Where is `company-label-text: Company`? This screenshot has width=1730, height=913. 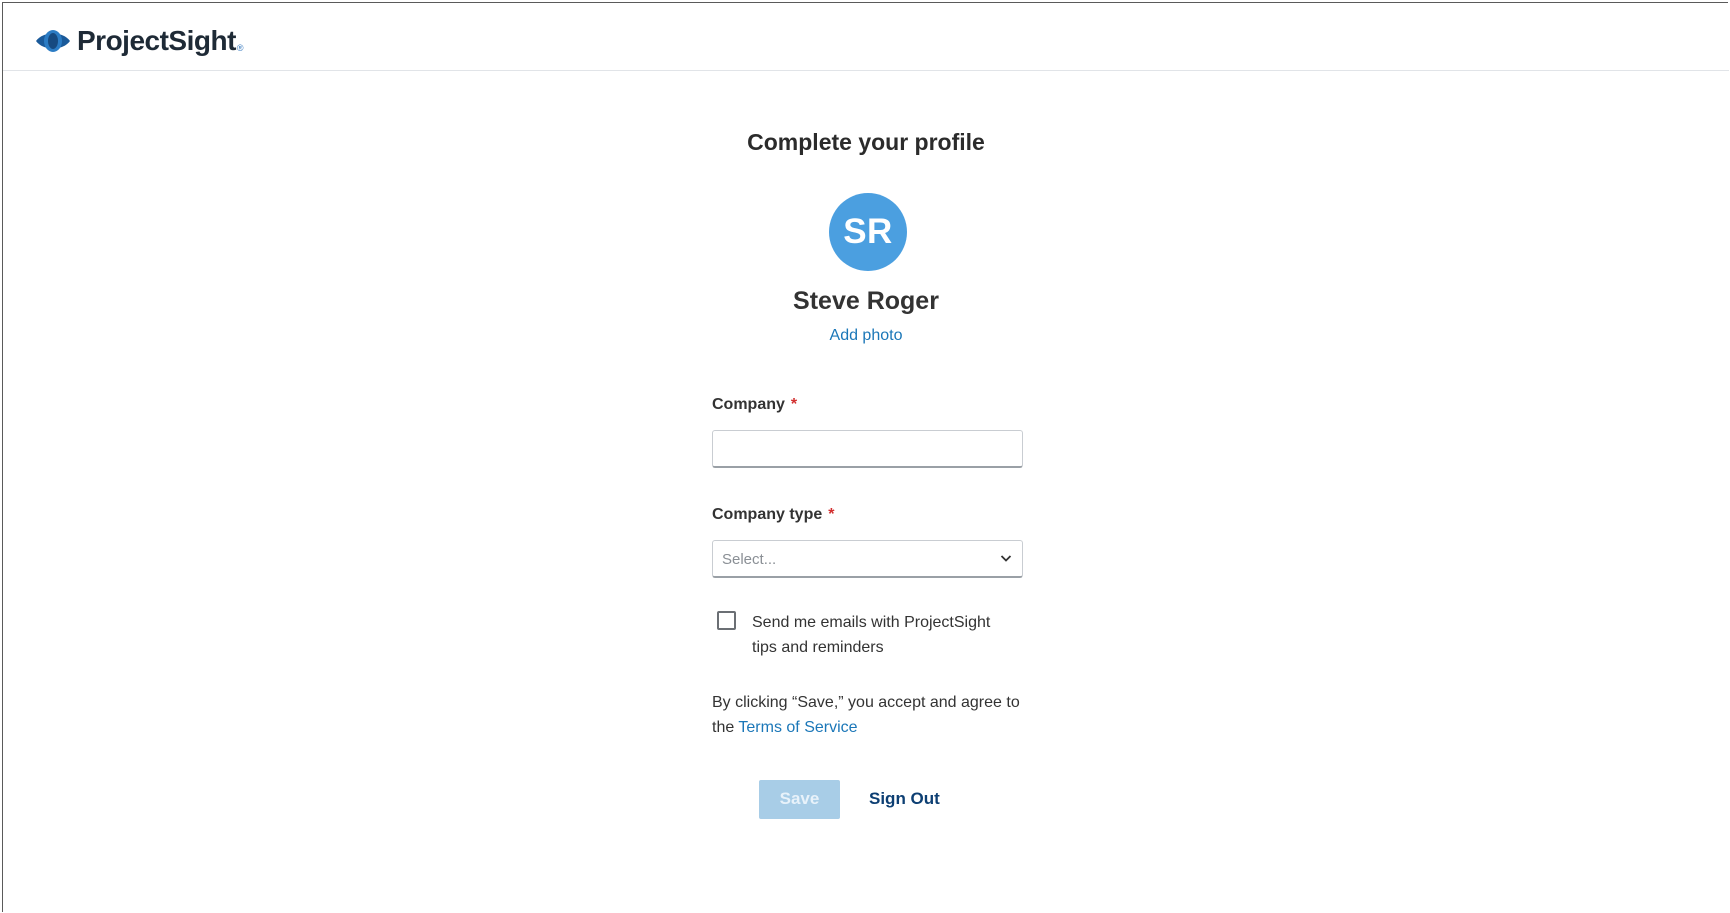
company-label-text: Company is located at coordinates (748, 404).